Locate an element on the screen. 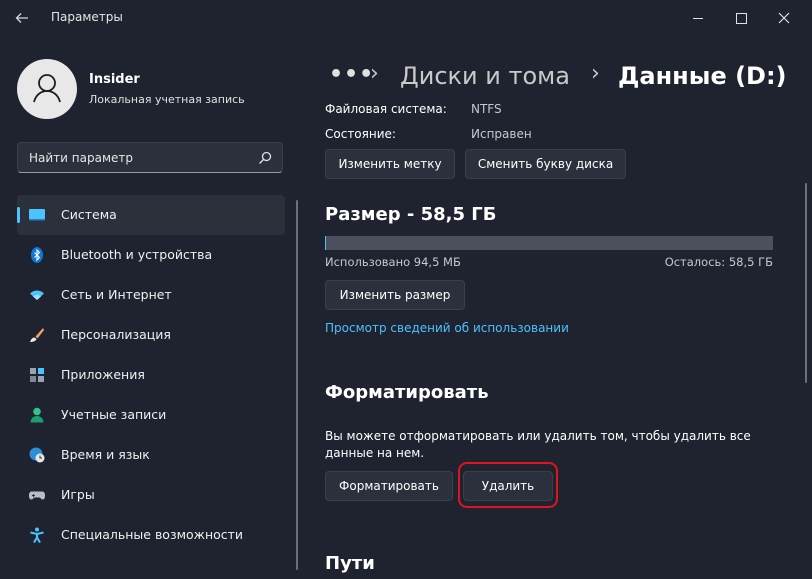  sidebar-item-bluetooth: Bluetooth и устройства is located at coordinates (151, 255).